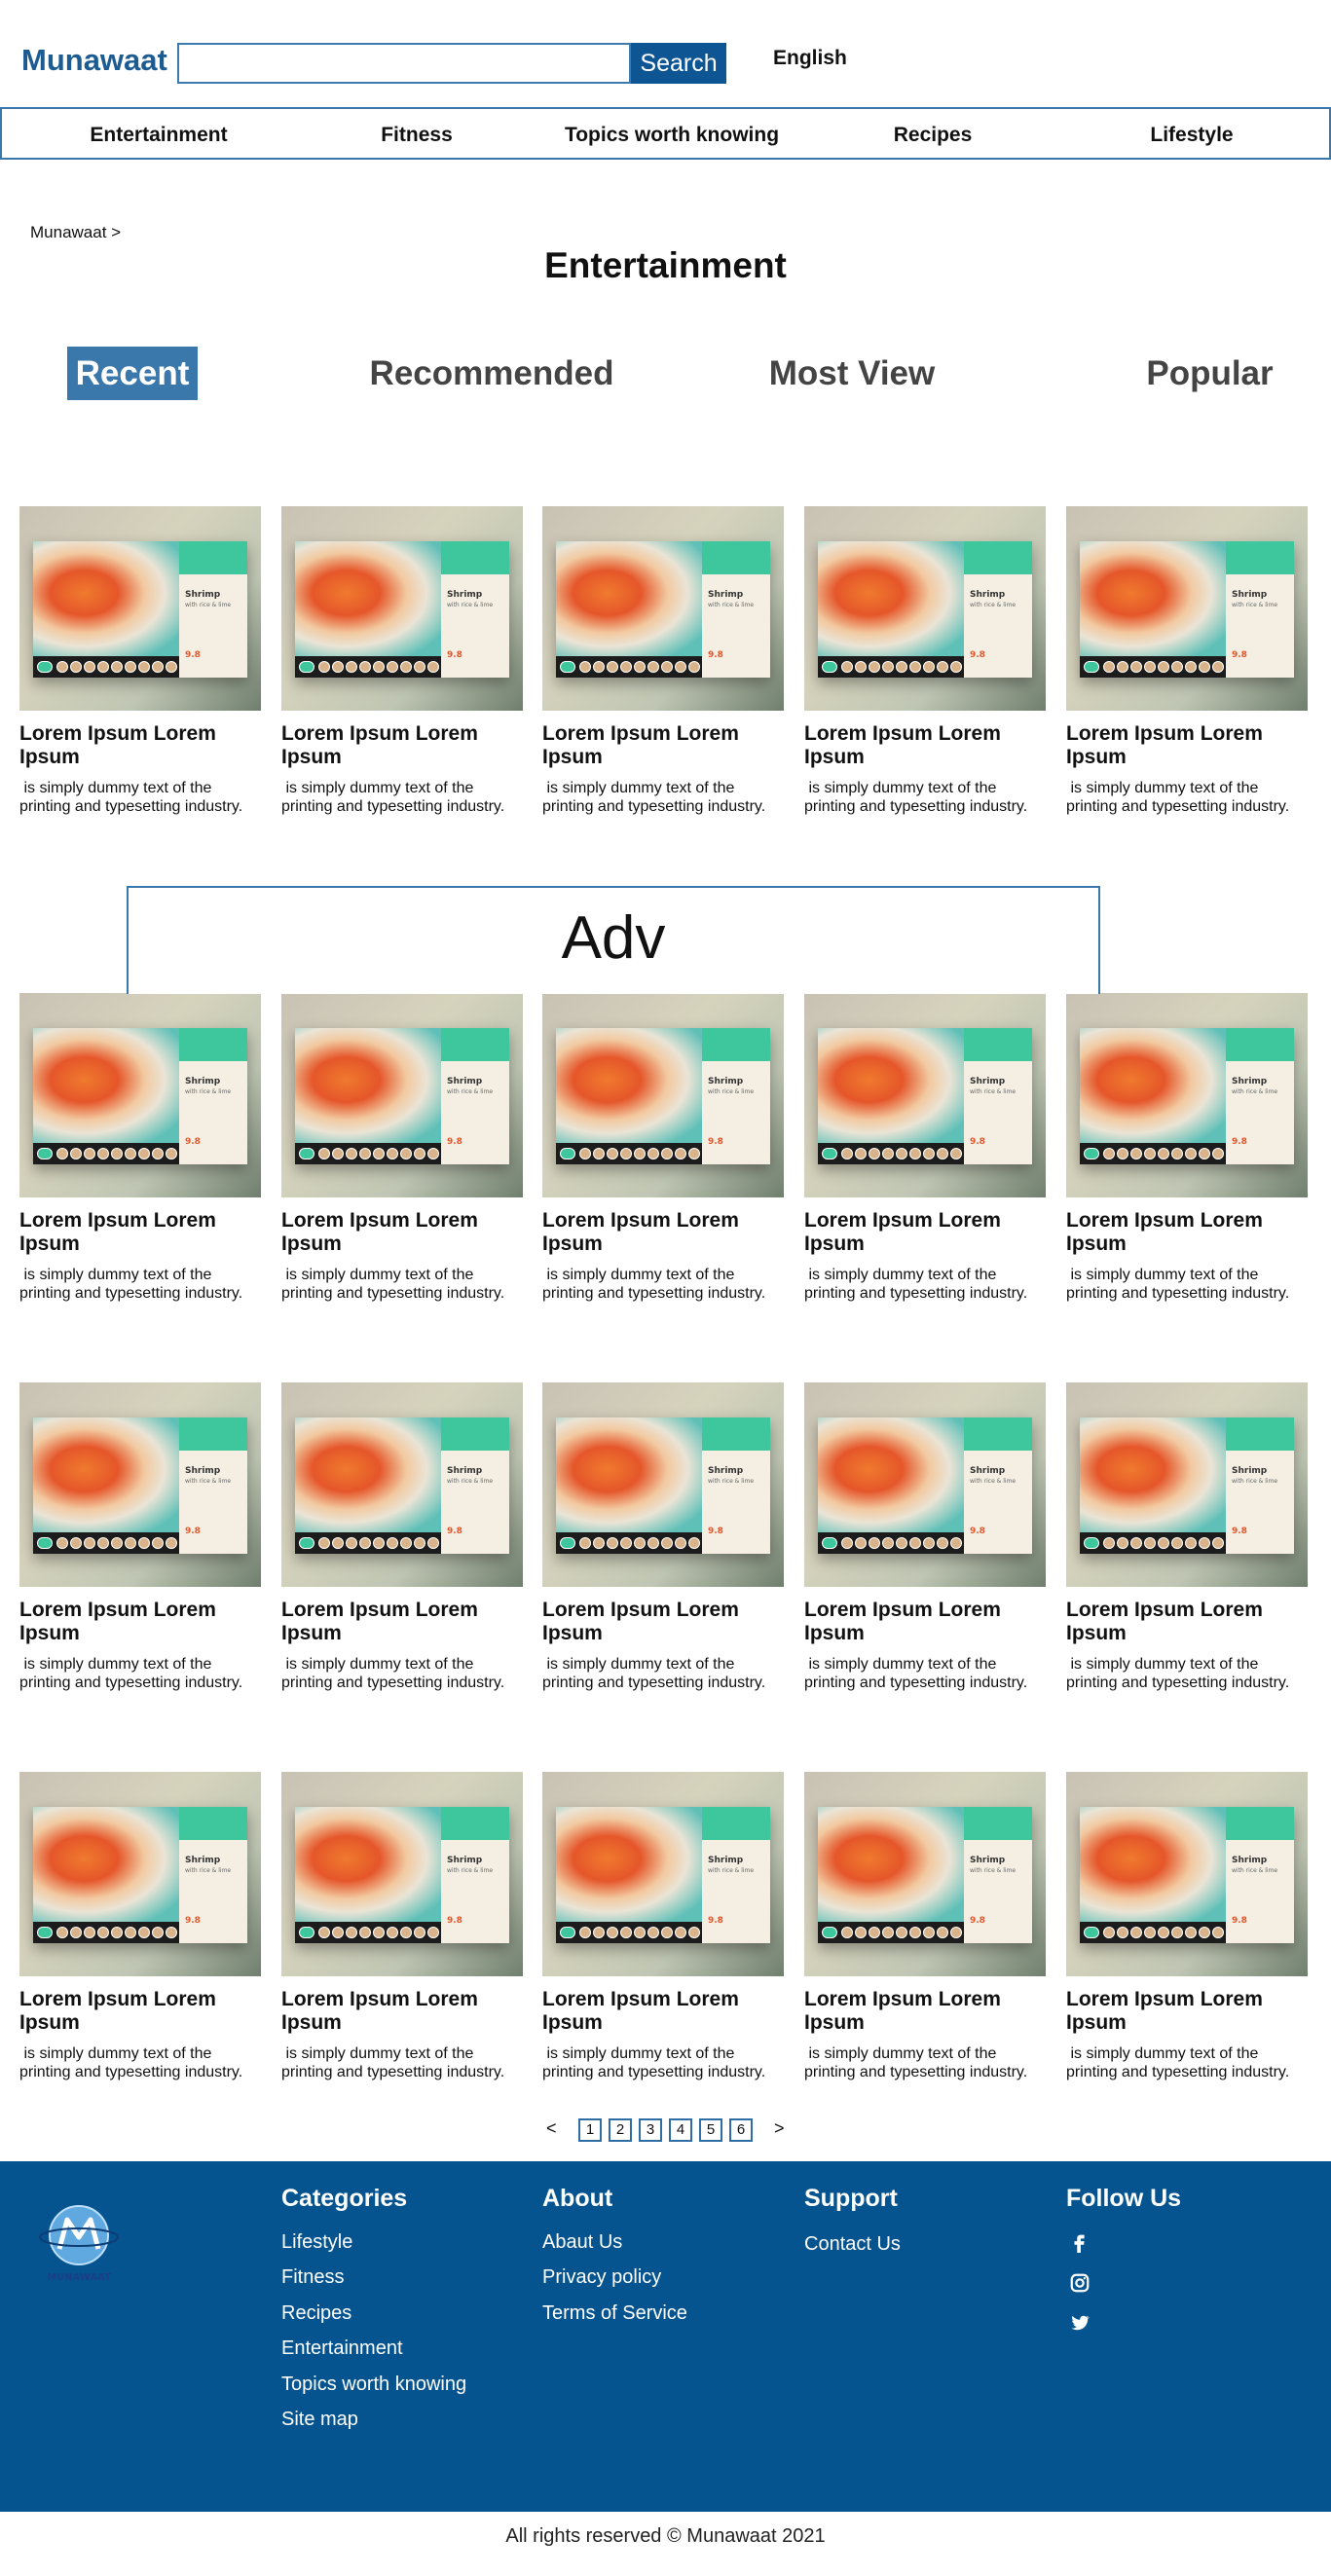 The height and width of the screenshot is (2576, 1331). Describe the element at coordinates (779, 2128) in the screenshot. I see `next-page-button: >` at that location.